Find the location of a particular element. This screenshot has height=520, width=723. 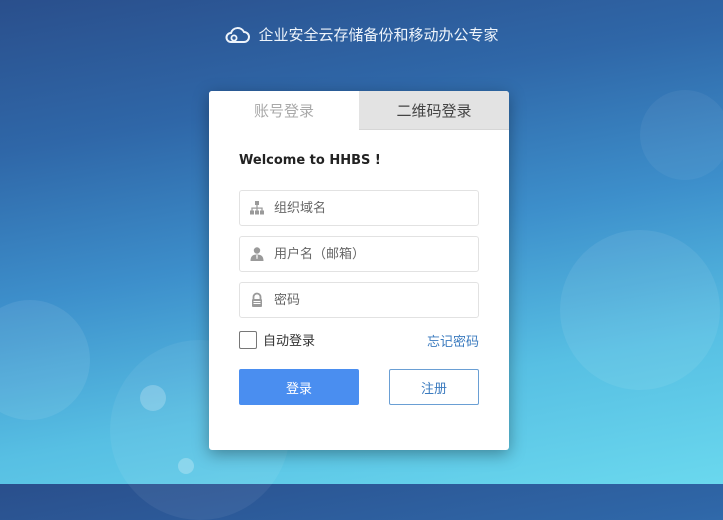

register-button: 注册 is located at coordinates (434, 387).